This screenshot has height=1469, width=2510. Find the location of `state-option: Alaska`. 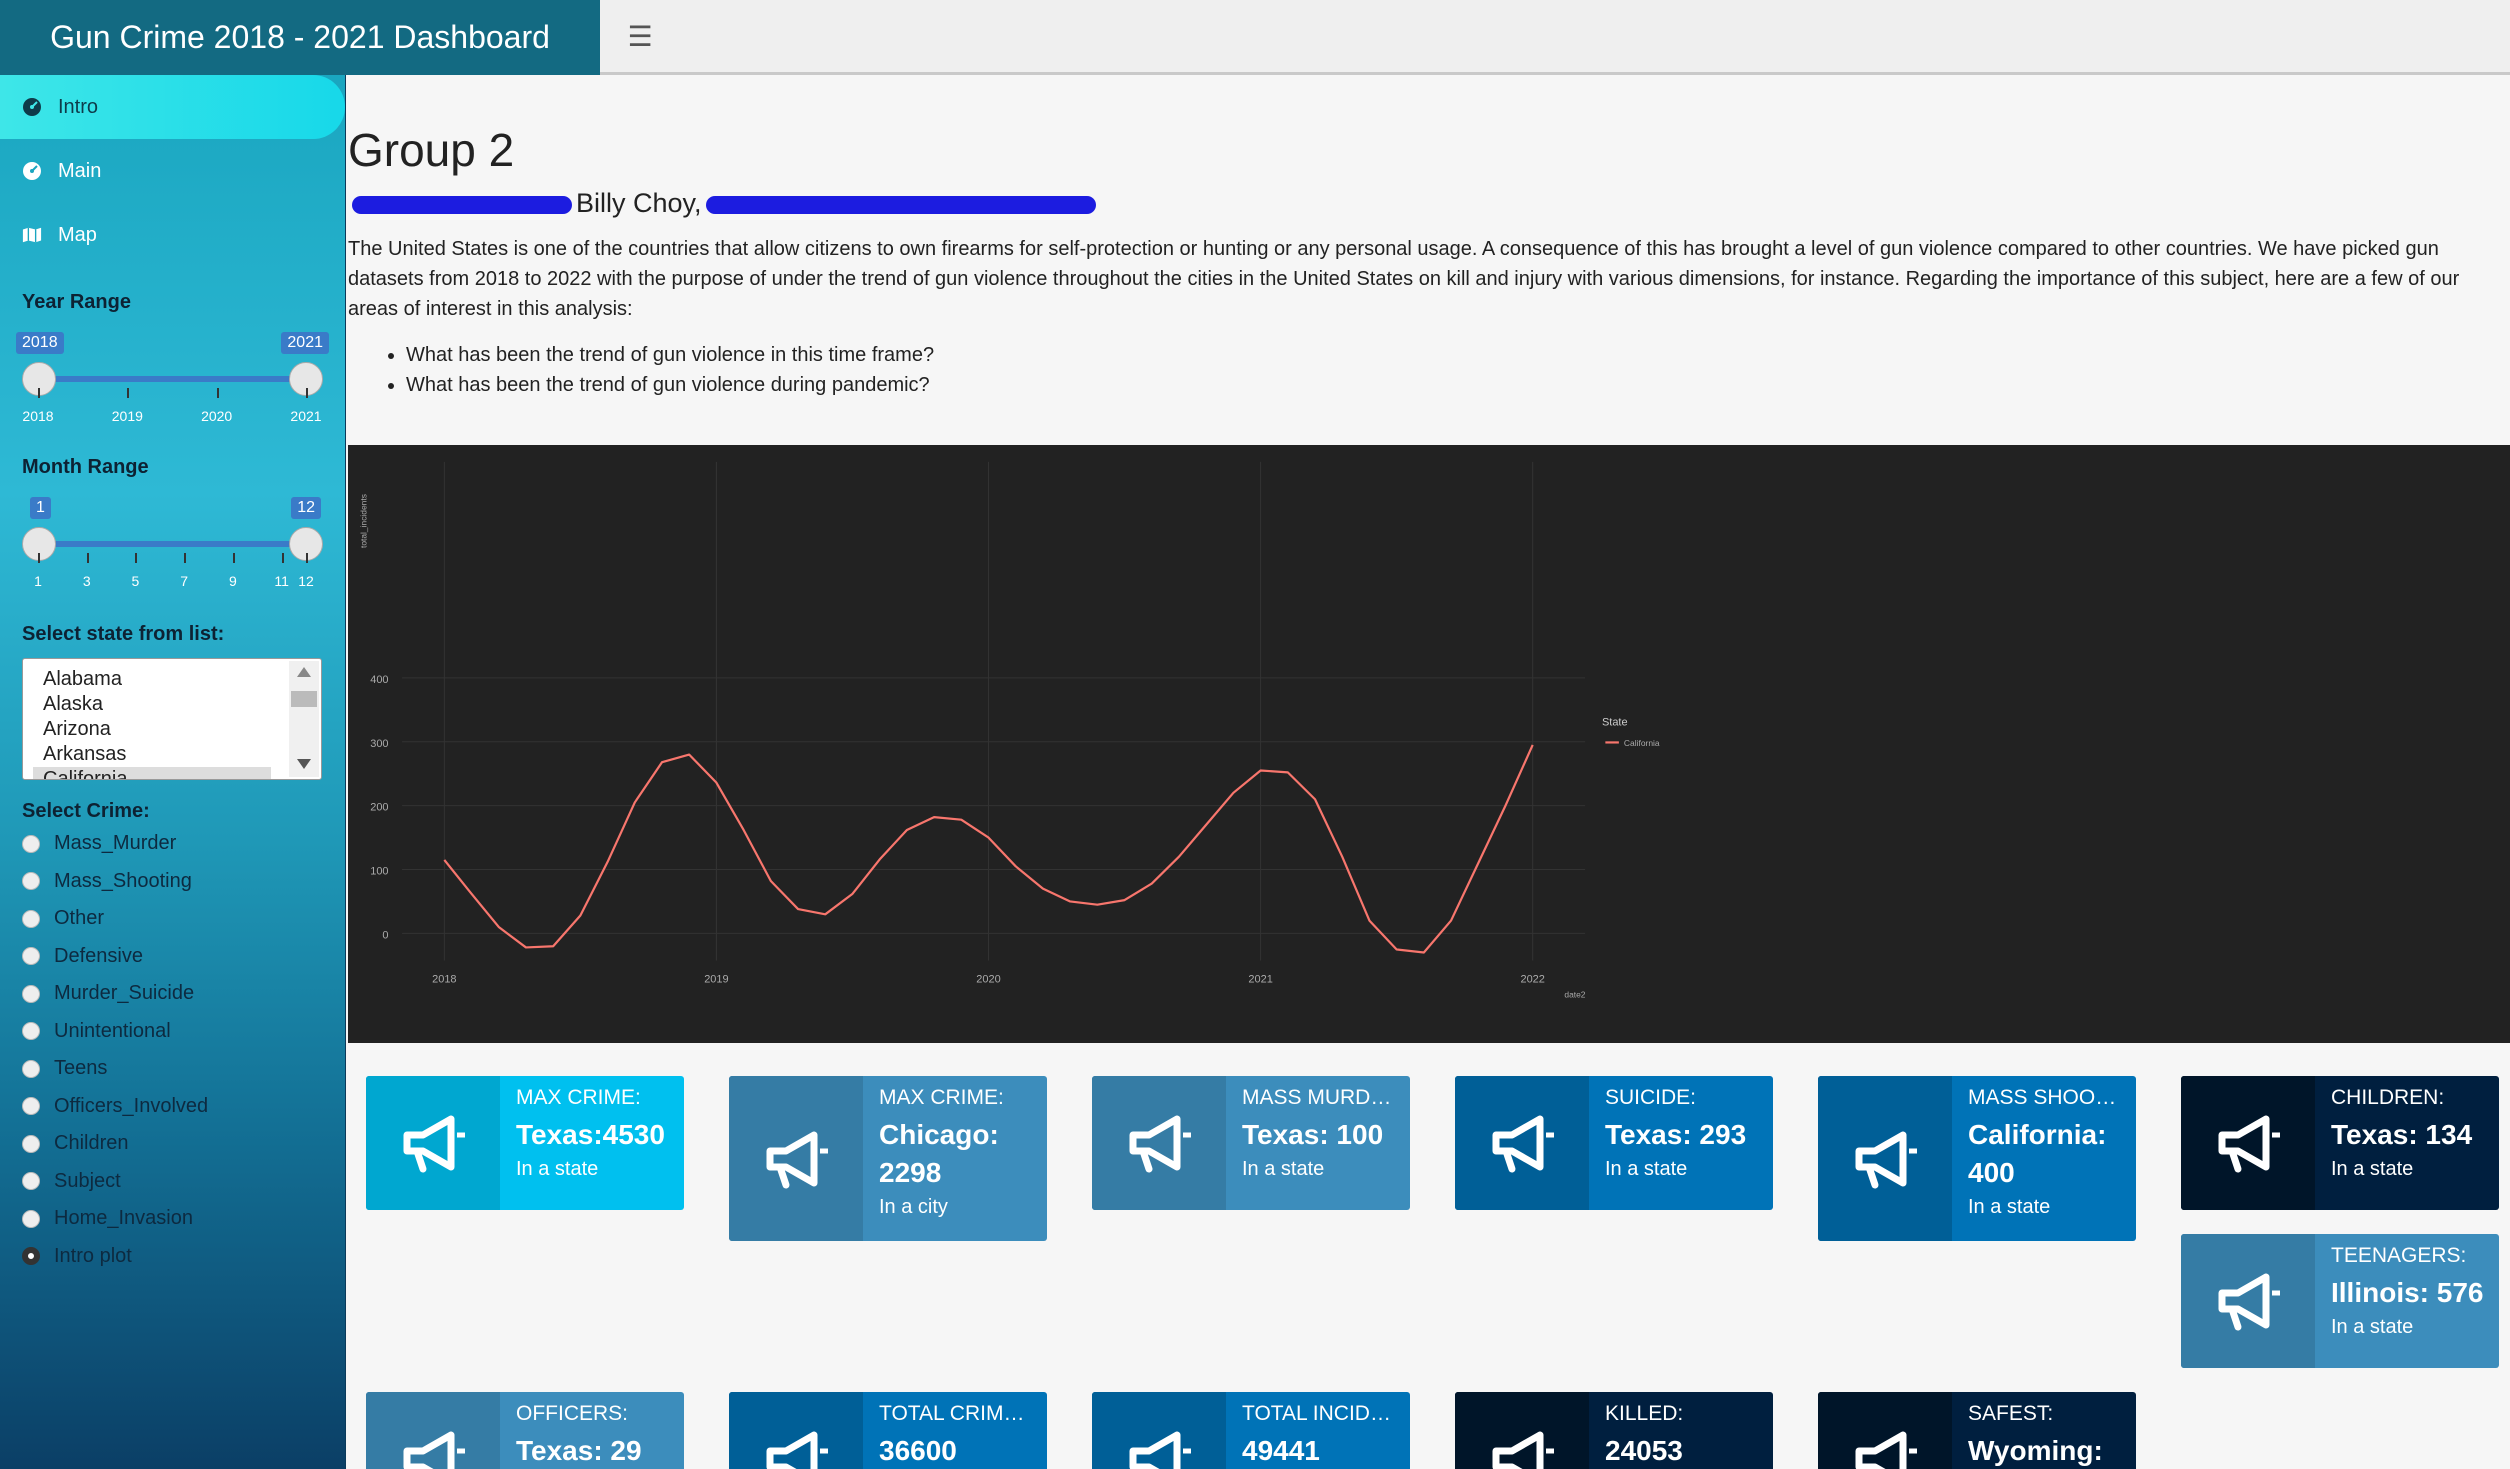

state-option: Alaska is located at coordinates (172, 704).